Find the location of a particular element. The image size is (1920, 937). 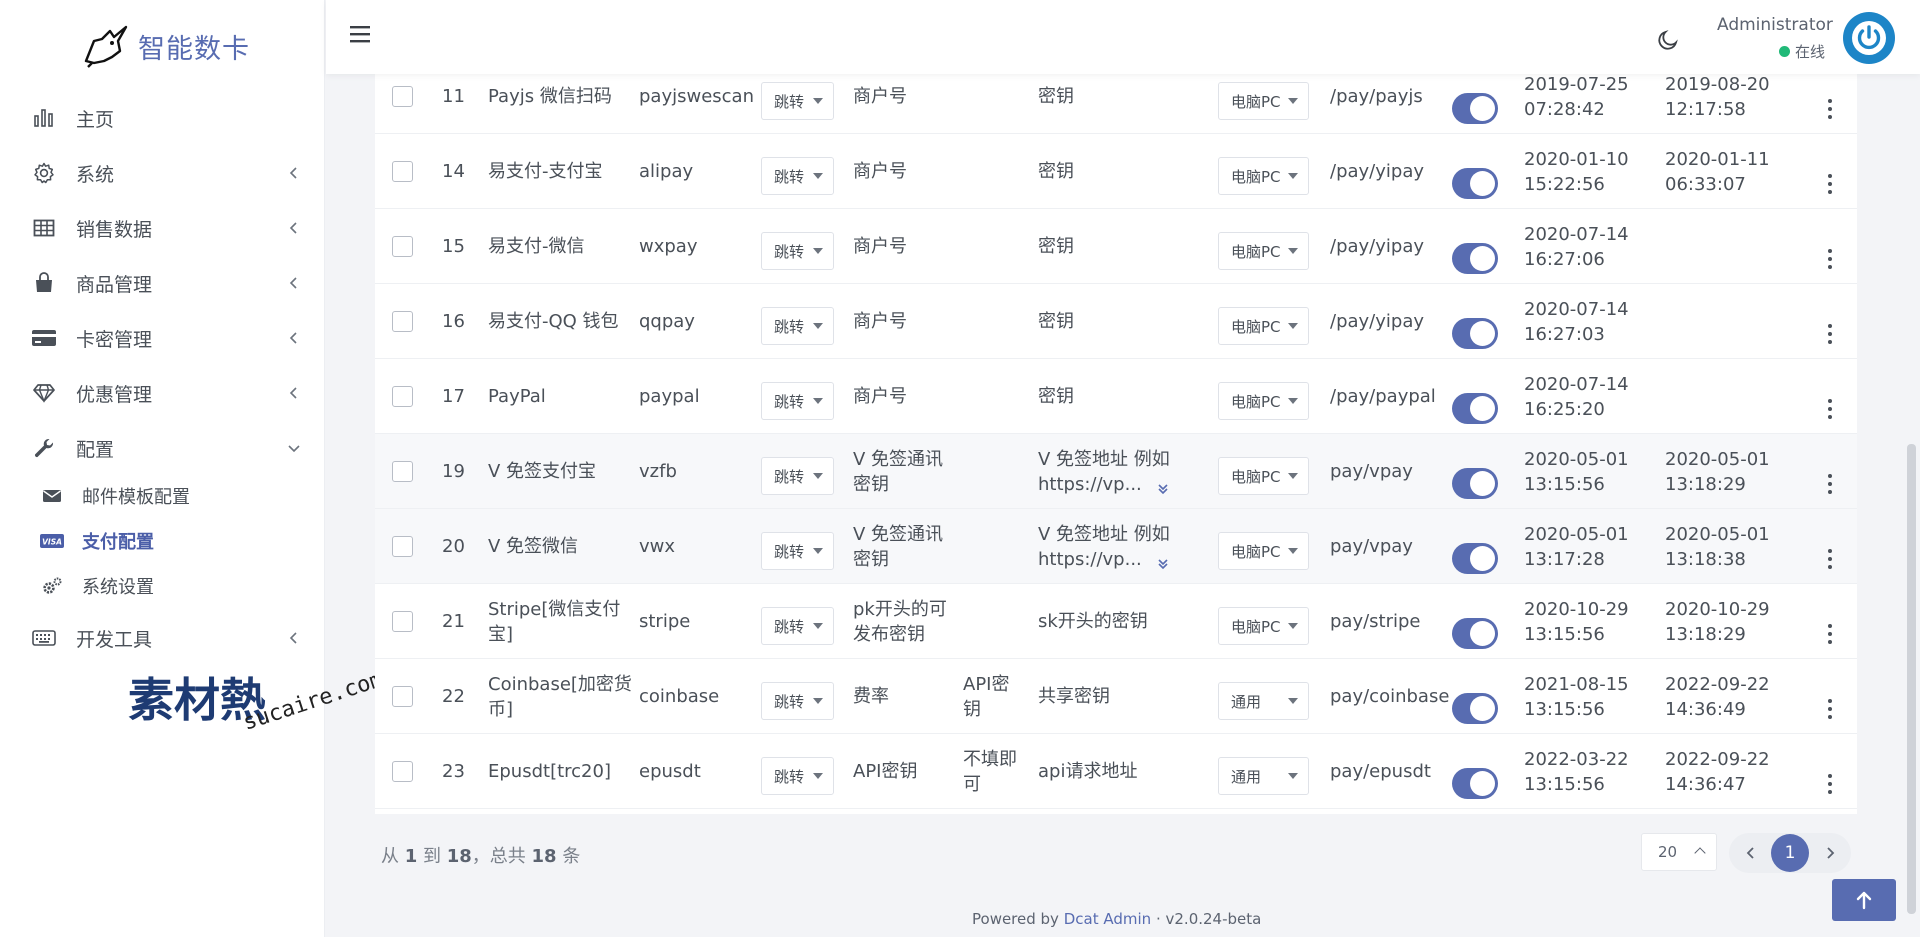

cell-merchant: 商户号 is located at coordinates (880, 171).